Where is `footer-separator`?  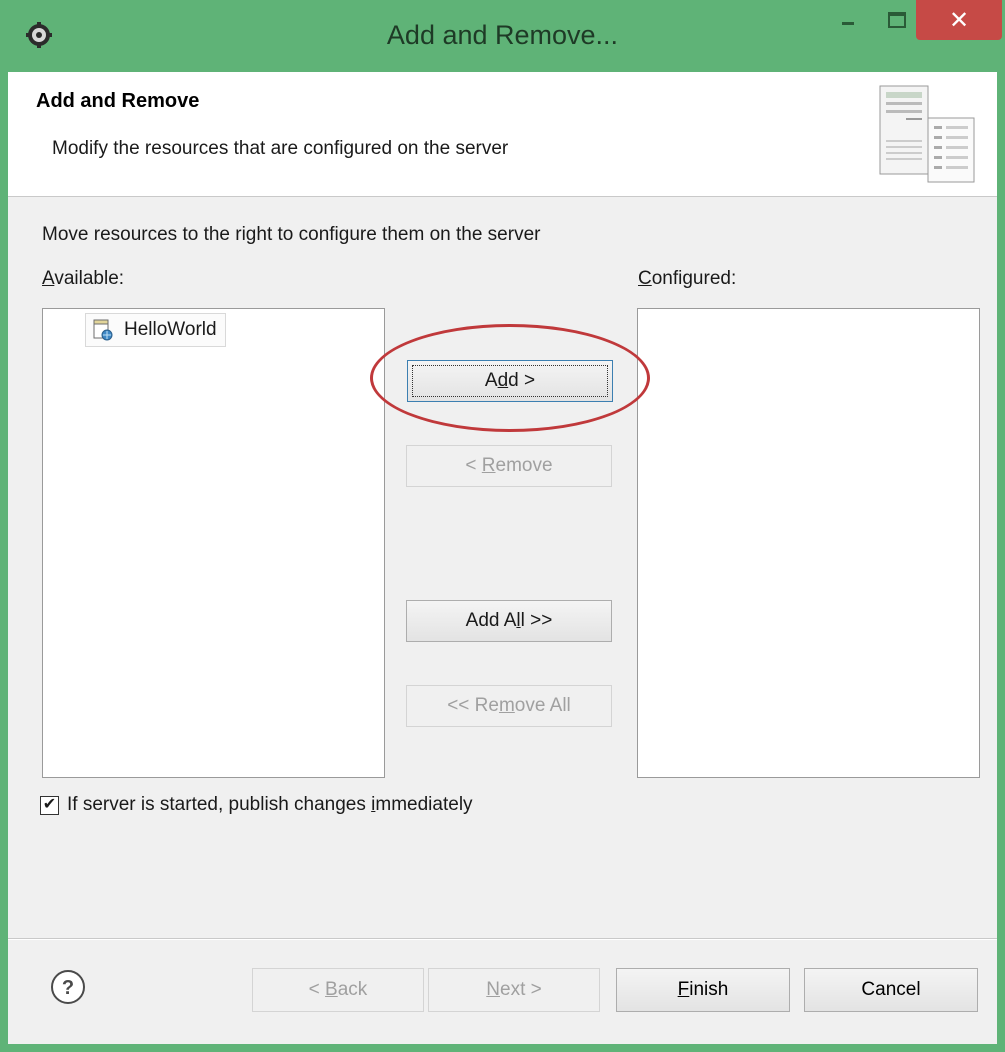
footer-separator is located at coordinates (502, 939).